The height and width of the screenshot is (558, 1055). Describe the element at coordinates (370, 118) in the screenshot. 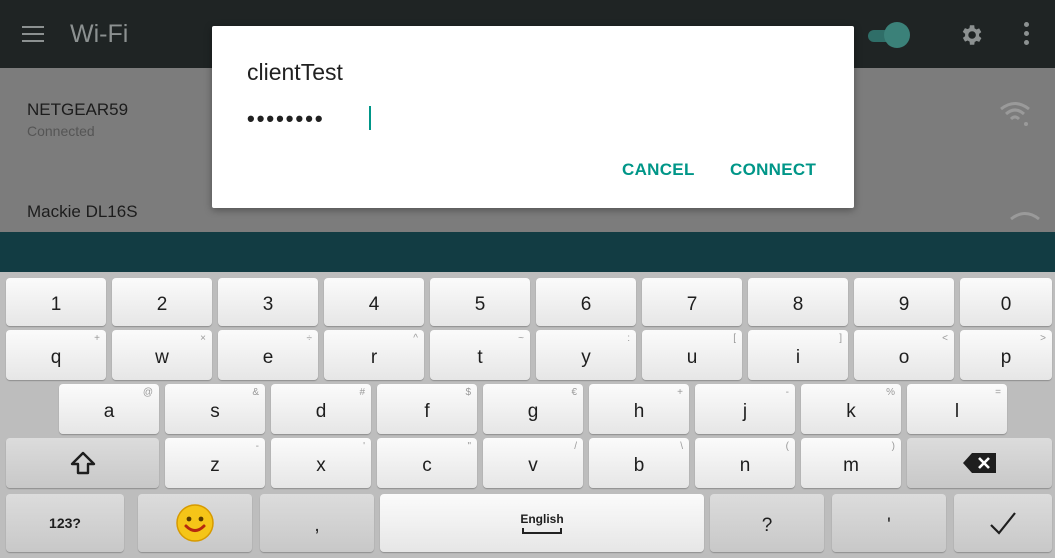

I see `text-cursor` at that location.